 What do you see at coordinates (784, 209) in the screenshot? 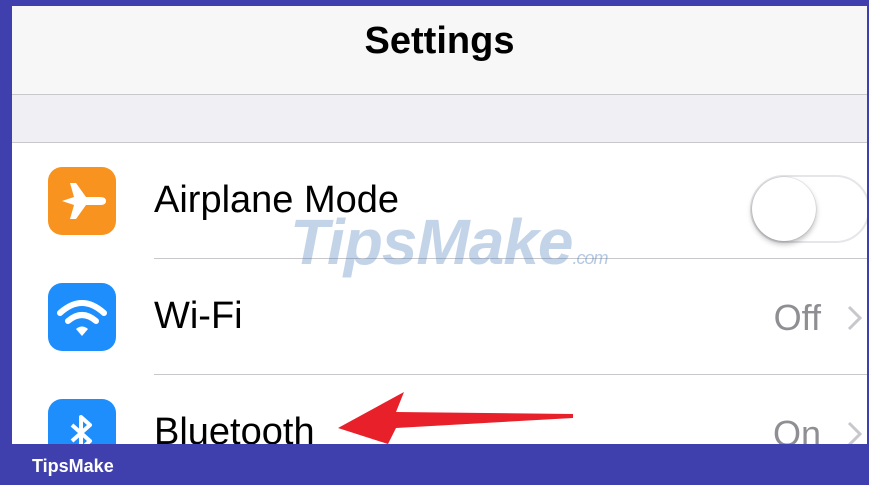
I see `toggle-knob` at bounding box center [784, 209].